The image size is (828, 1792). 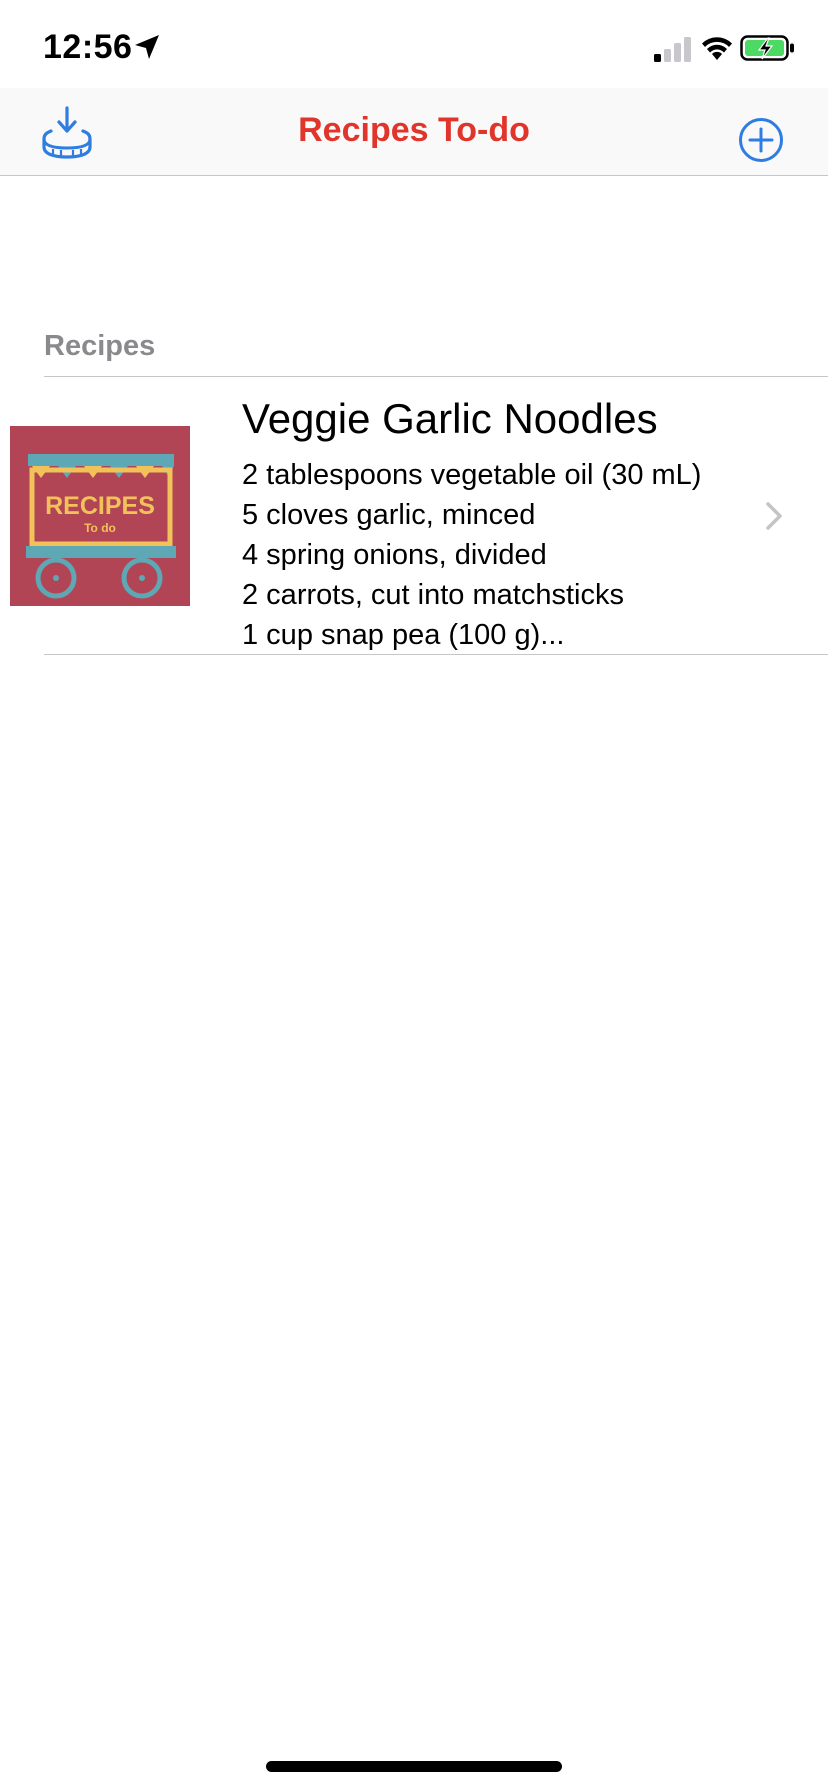 I want to click on home-indicator, so click(x=414, y=1766).